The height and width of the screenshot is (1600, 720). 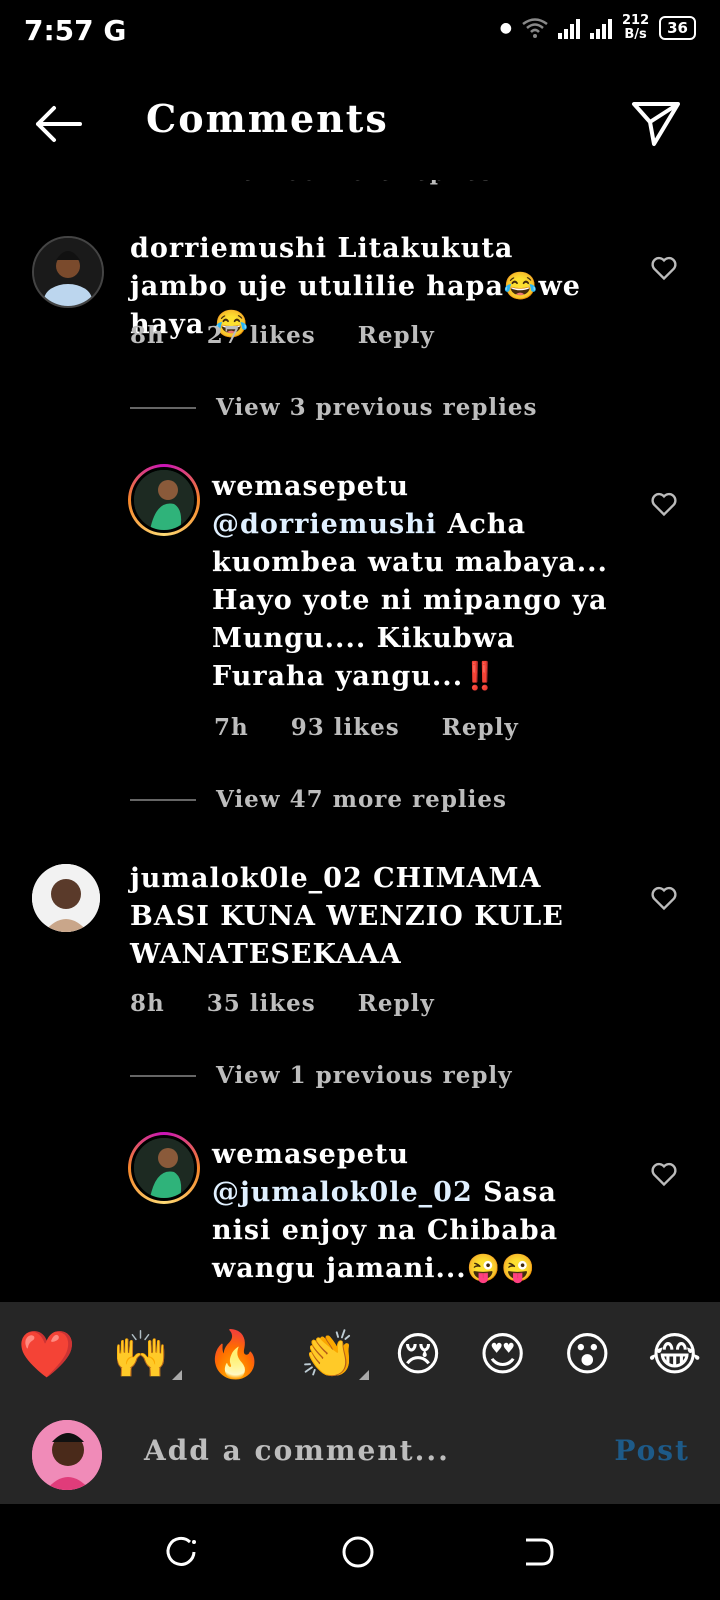 I want to click on comment-likes: 27 likes, so click(x=261, y=335).